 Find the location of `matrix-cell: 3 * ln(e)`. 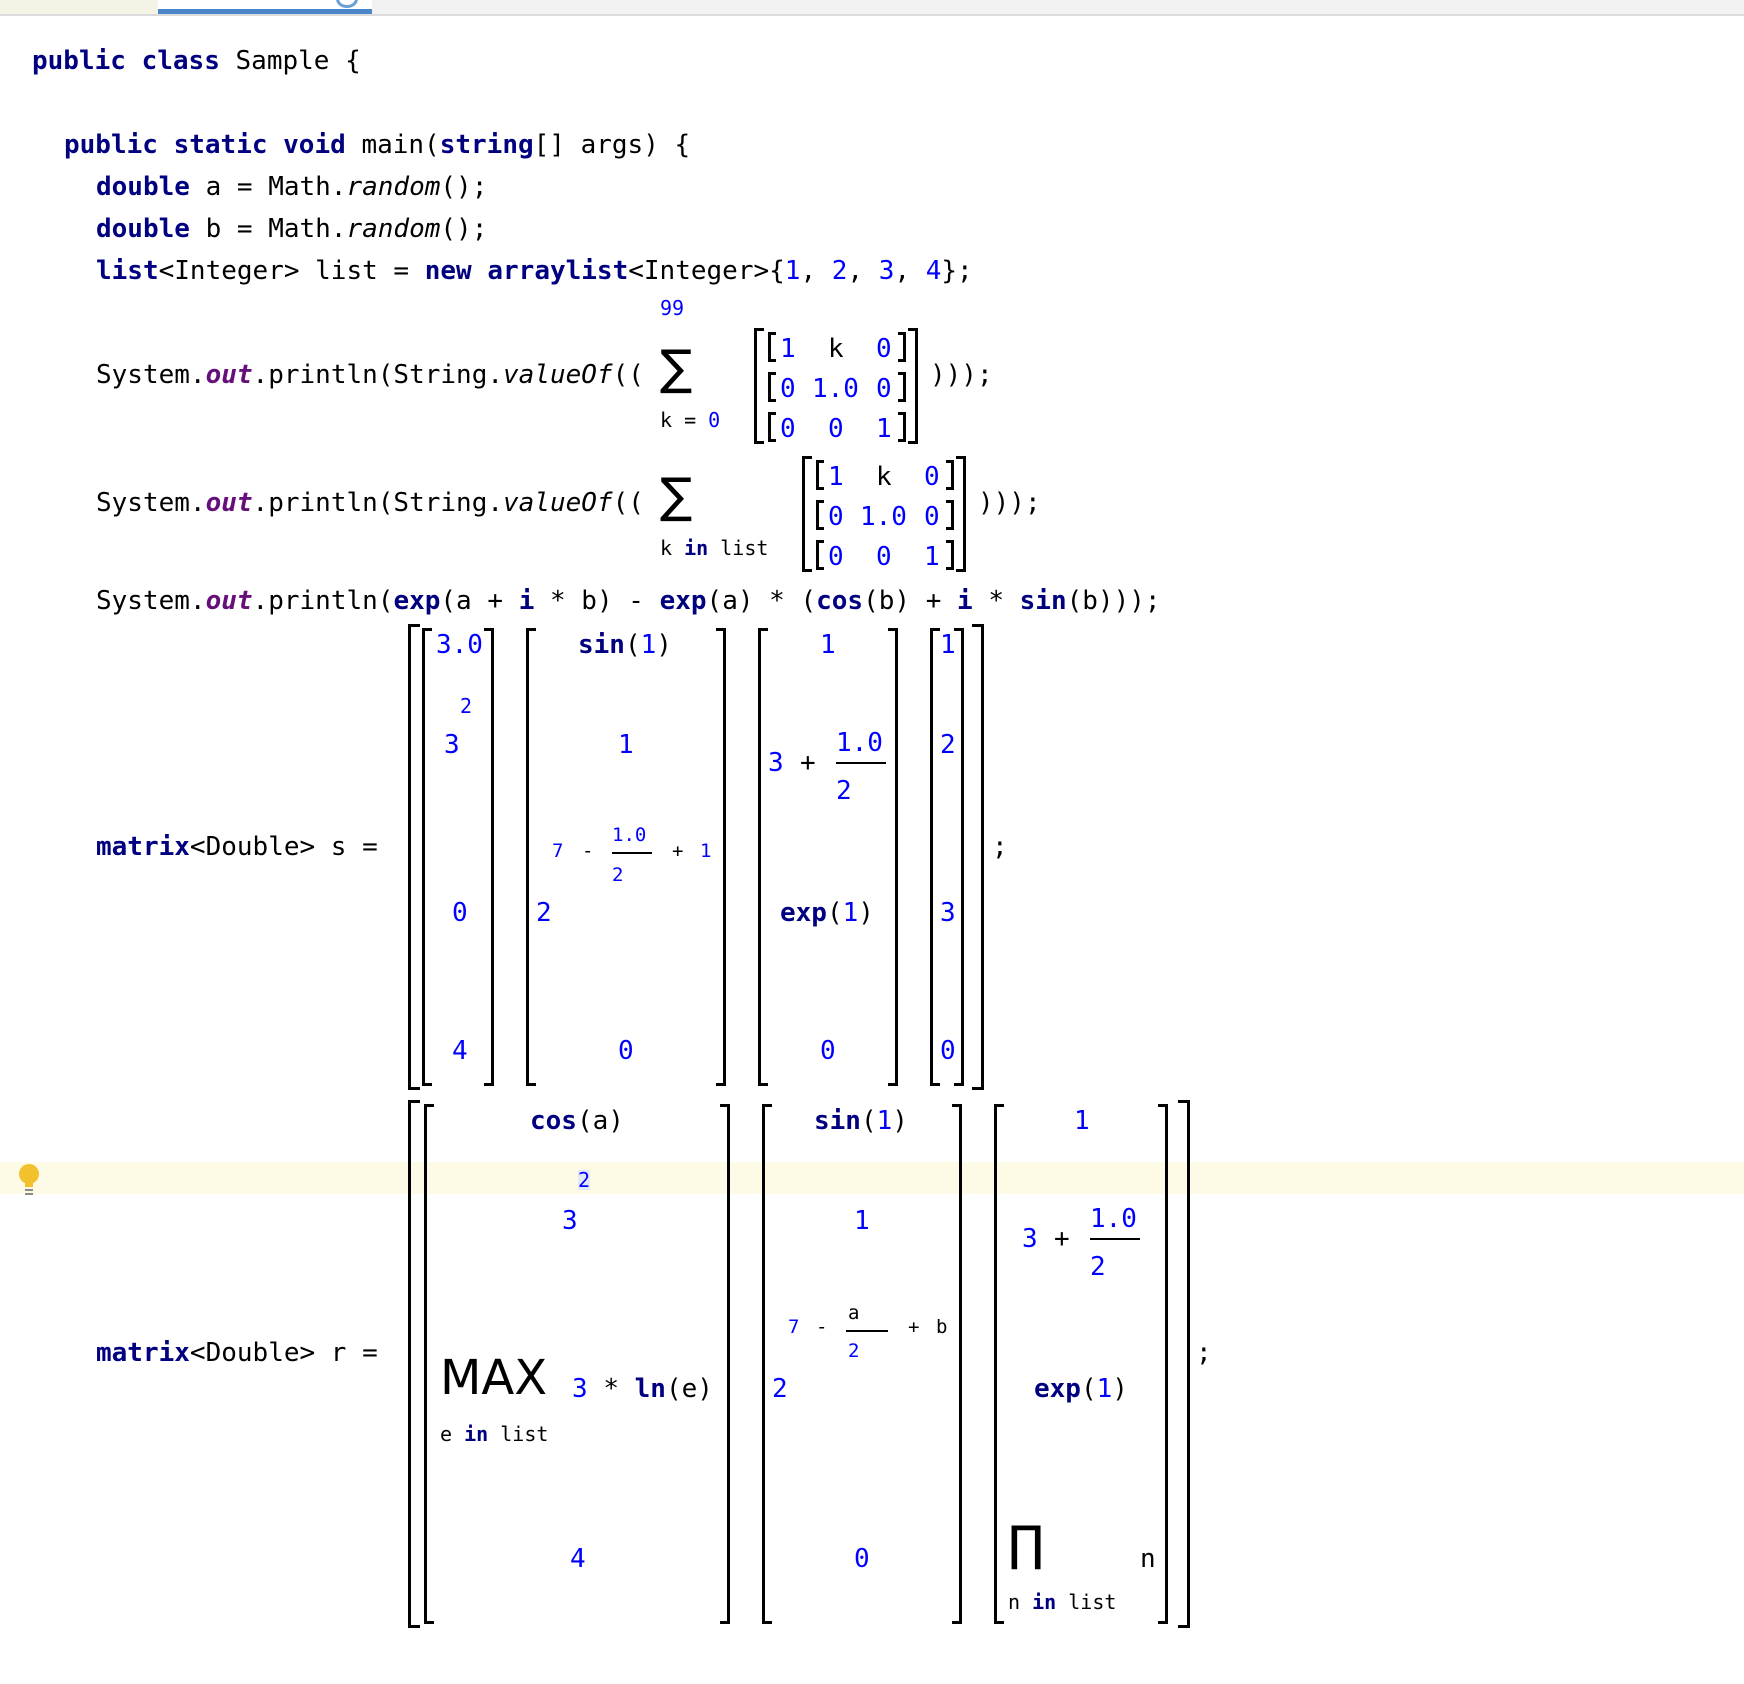

matrix-cell: 3 * ln(e) is located at coordinates (642, 1389).